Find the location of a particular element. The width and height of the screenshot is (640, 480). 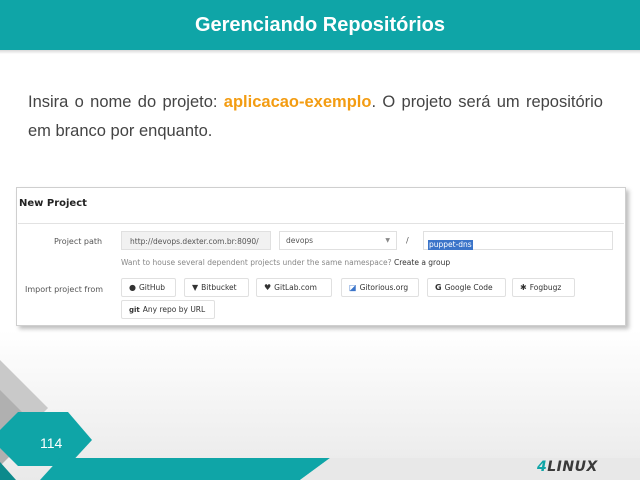

slide-title: Gerenciando Repositórios is located at coordinates (320, 24).